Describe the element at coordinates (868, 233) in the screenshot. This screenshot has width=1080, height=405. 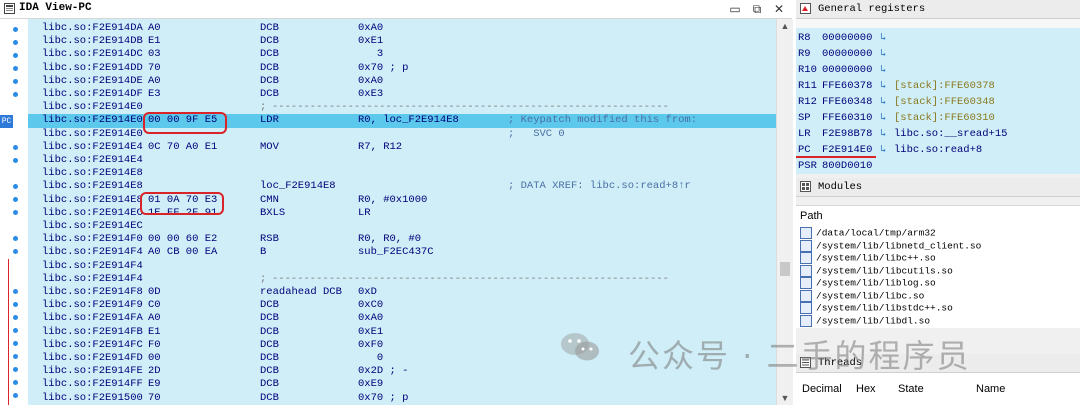
I see `module-item: /data/local/tmp/arm32` at that location.